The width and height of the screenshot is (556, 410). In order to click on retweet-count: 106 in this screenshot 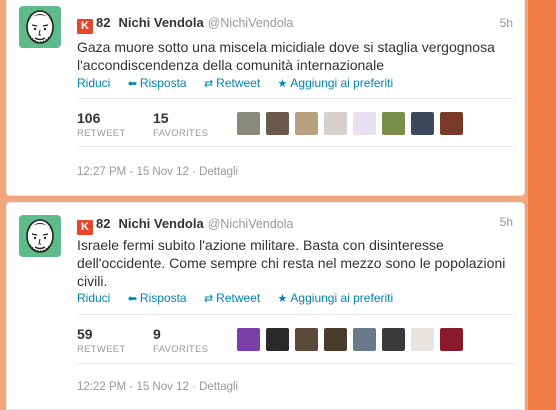, I will do `click(89, 118)`.